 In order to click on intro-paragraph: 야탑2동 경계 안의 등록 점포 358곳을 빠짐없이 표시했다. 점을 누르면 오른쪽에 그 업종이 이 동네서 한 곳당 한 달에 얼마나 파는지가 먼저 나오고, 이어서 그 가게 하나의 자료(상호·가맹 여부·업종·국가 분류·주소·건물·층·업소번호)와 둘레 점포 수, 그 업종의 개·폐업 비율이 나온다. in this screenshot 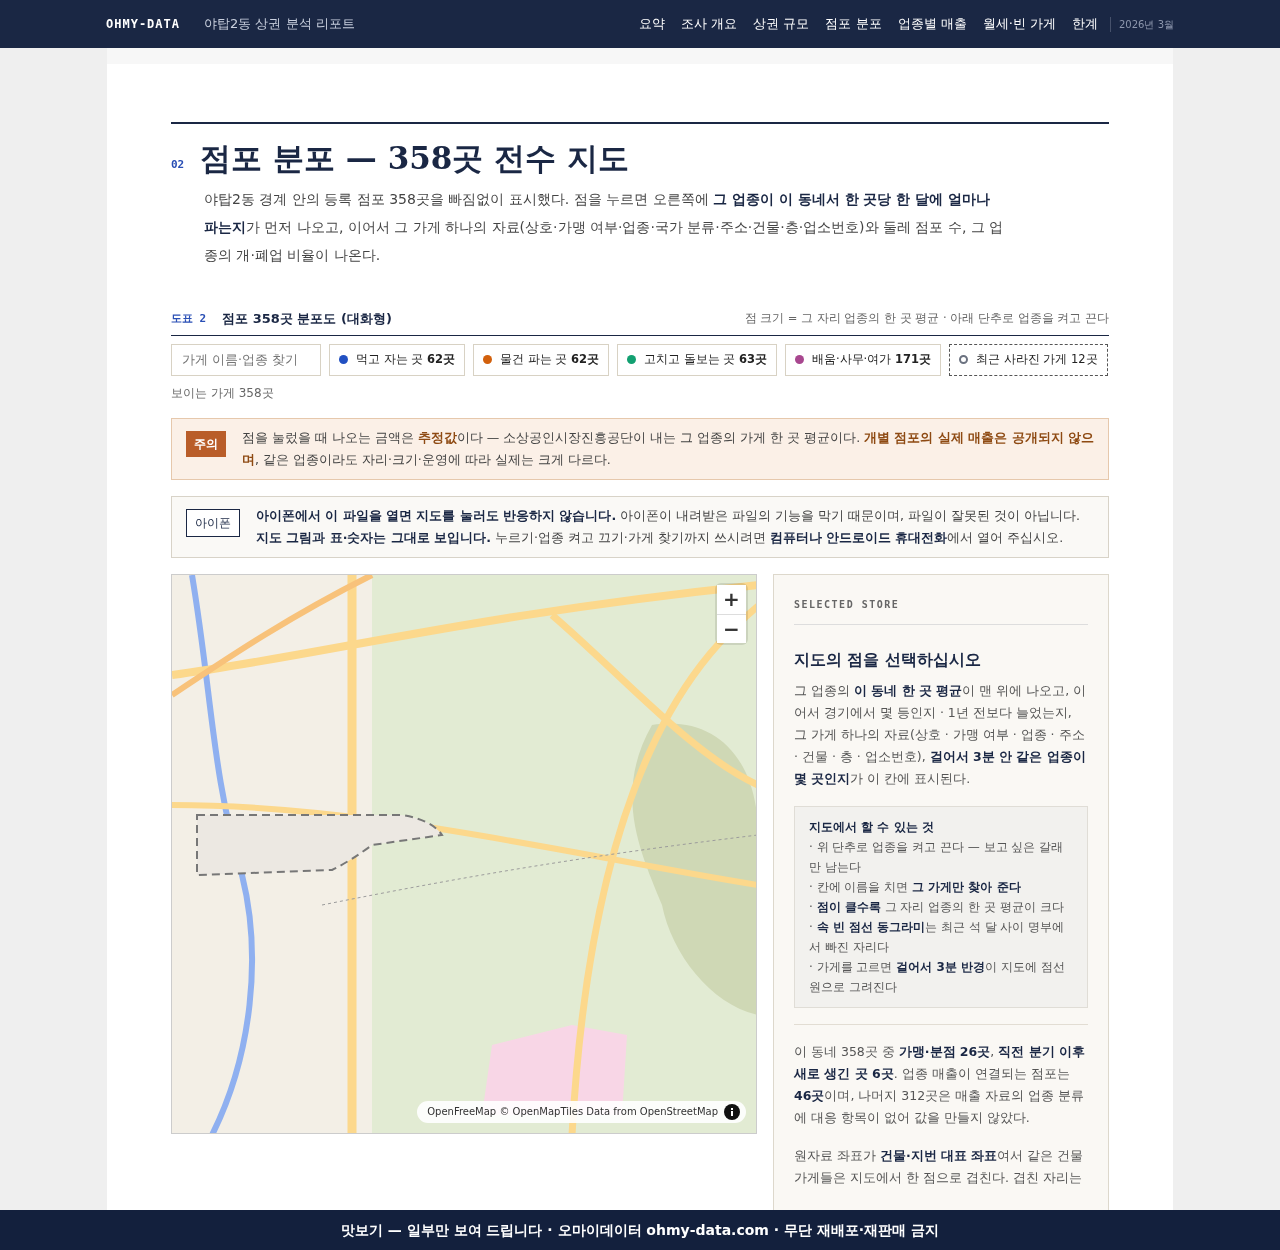, I will do `click(604, 228)`.